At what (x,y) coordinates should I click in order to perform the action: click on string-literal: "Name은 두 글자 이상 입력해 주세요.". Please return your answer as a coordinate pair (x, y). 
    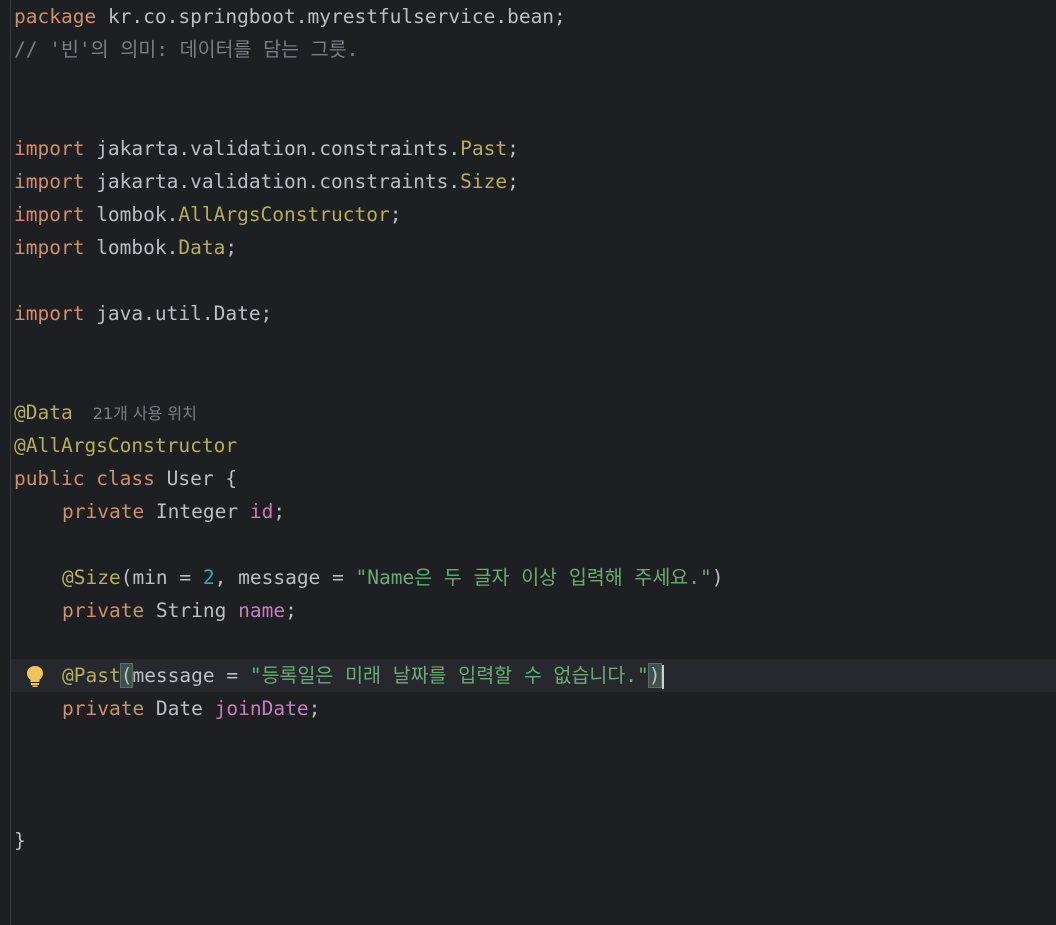
    Looking at the image, I should click on (533, 577).